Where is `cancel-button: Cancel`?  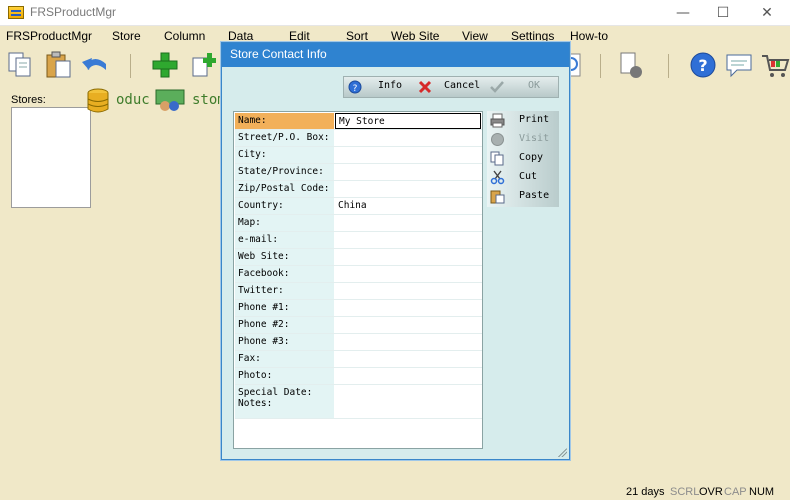
cancel-button: Cancel is located at coordinates (462, 85).